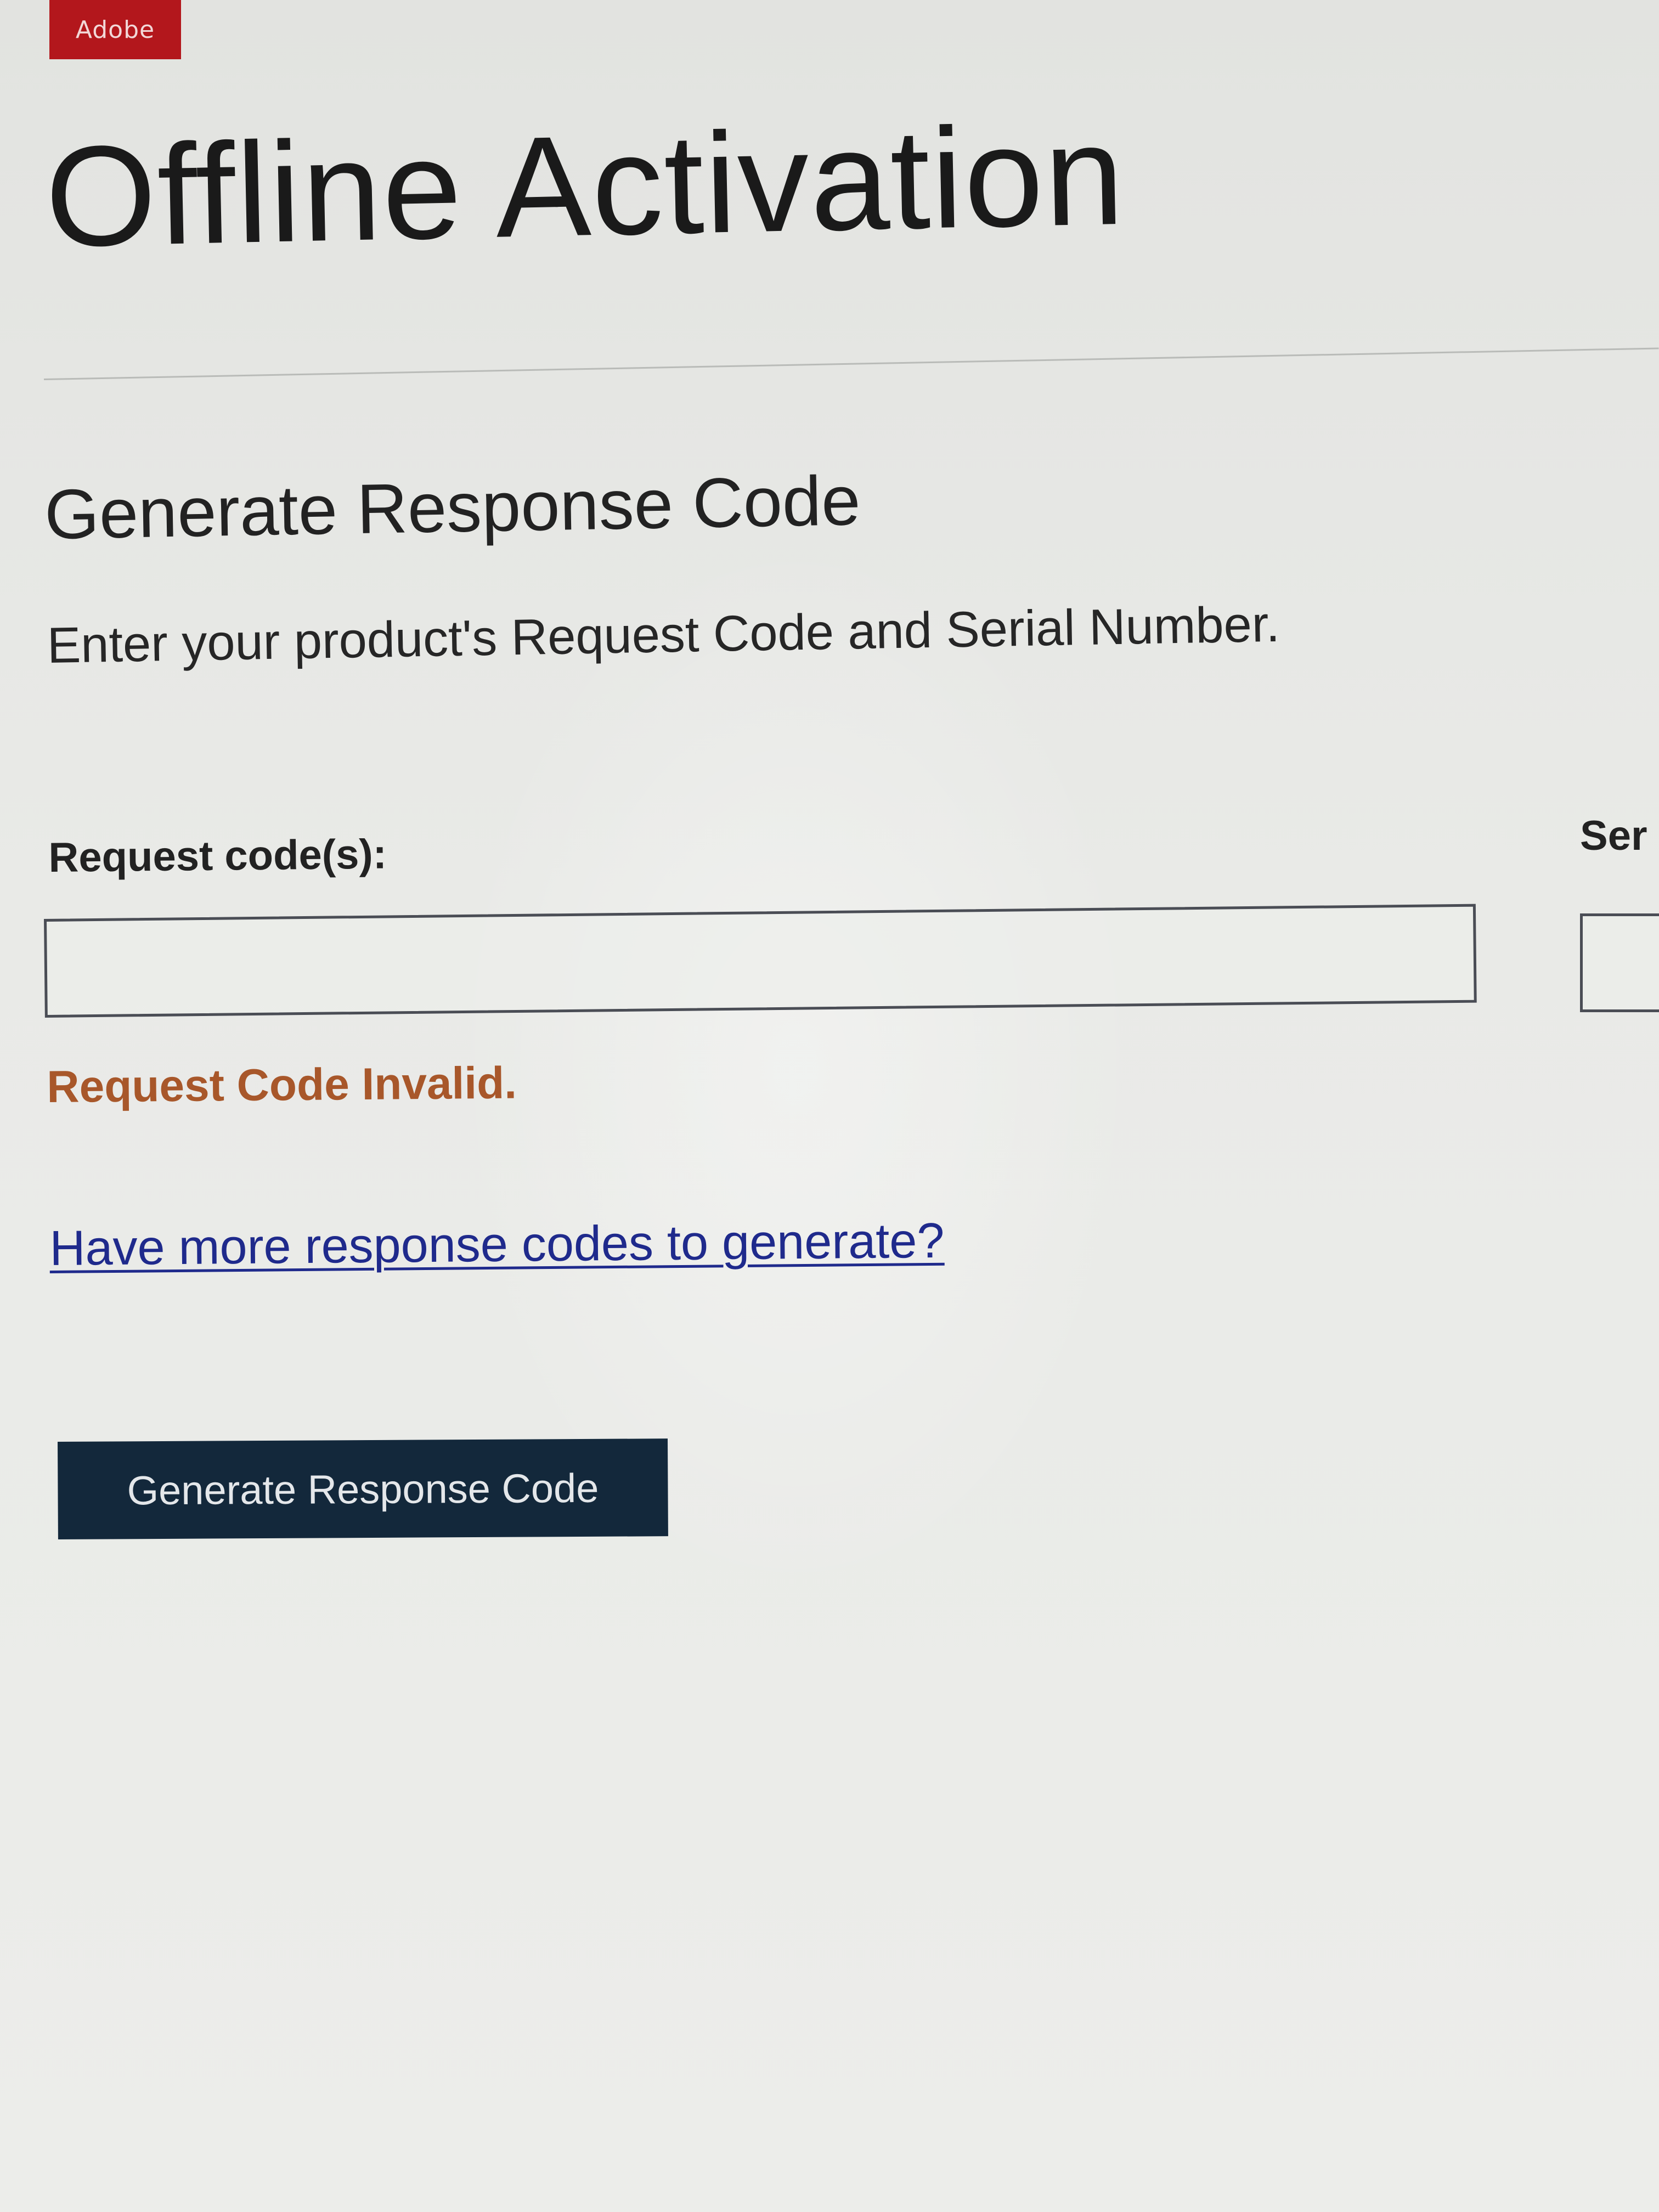 This screenshot has width=1659, height=2212. I want to click on adobe-logo: Adobe, so click(115, 29).